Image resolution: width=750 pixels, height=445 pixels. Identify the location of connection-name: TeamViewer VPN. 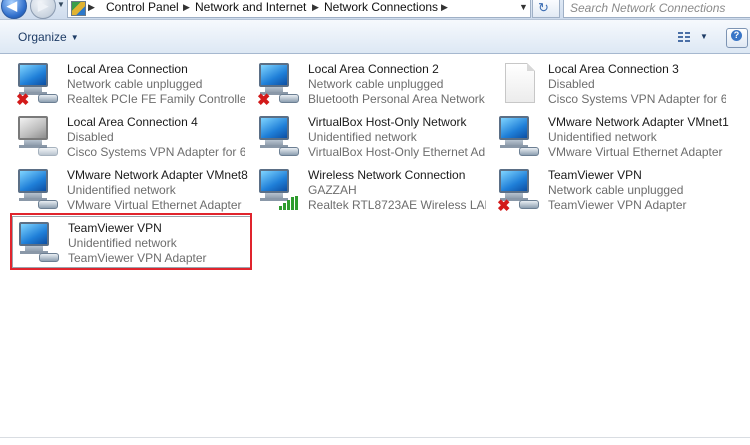
(595, 175).